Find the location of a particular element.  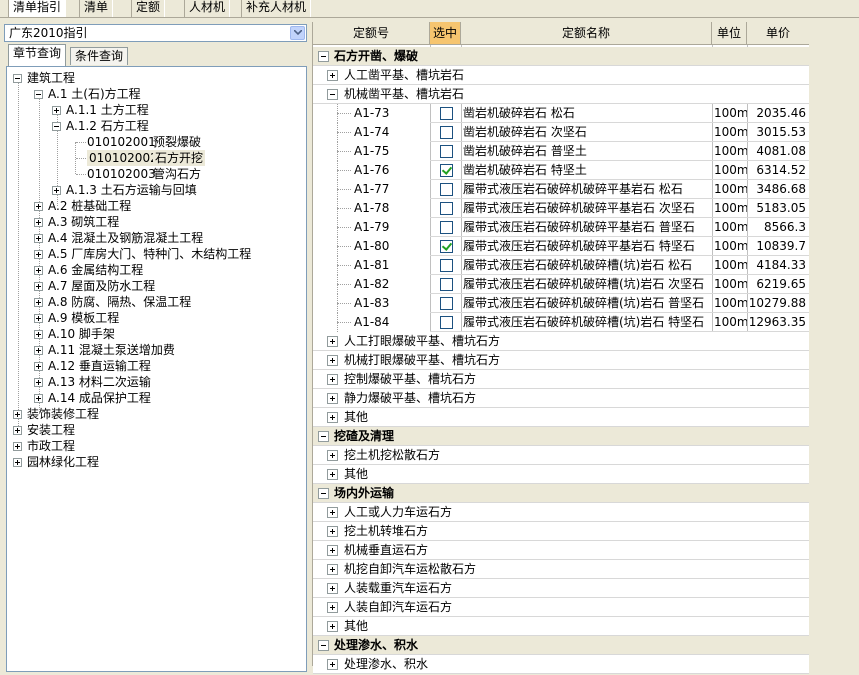

grid-group-row: 石方开凿、爆破 is located at coordinates (561, 56).